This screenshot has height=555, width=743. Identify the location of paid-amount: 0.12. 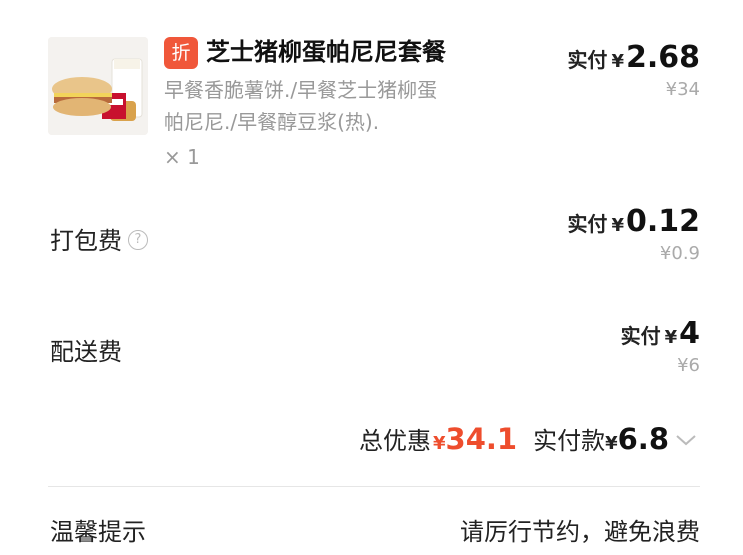
(662, 221).